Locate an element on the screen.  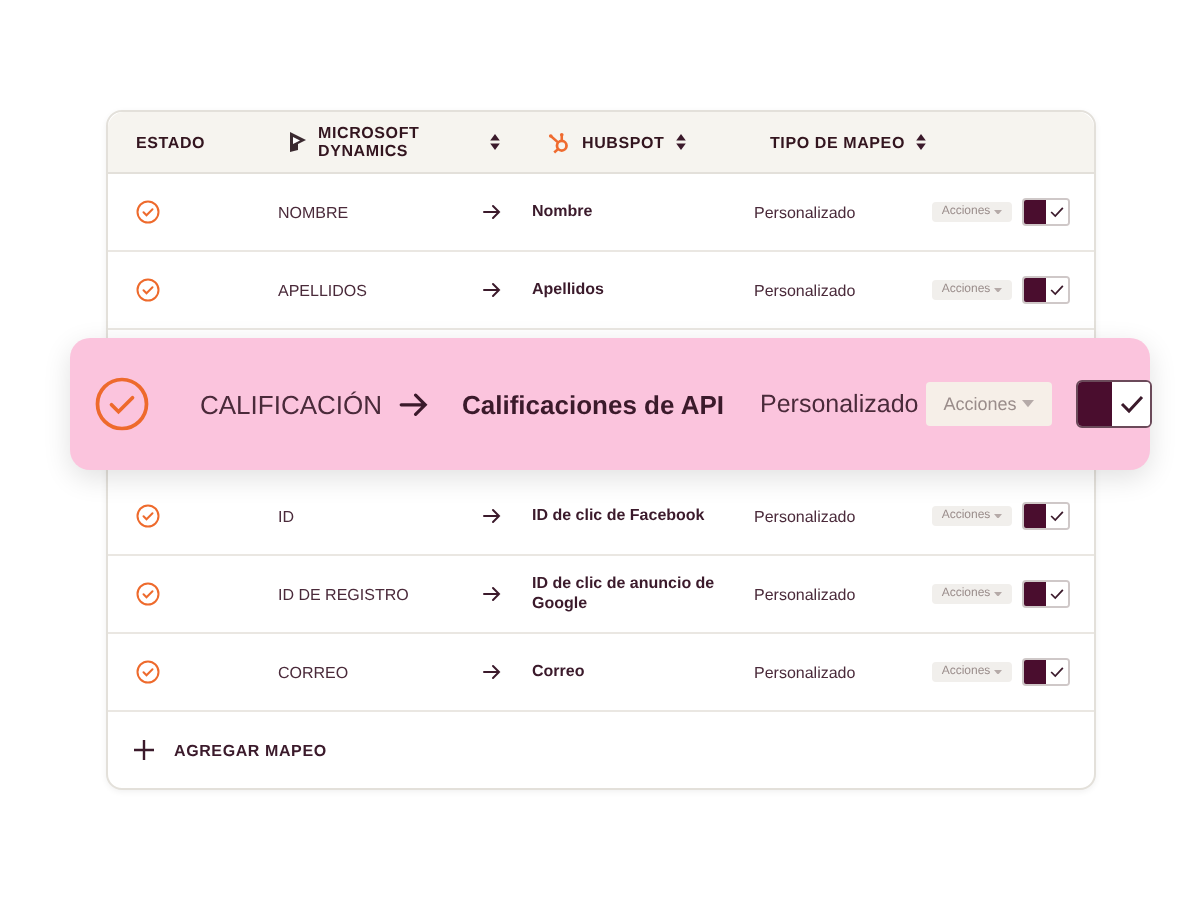
target-field: Correo is located at coordinates (643, 672).